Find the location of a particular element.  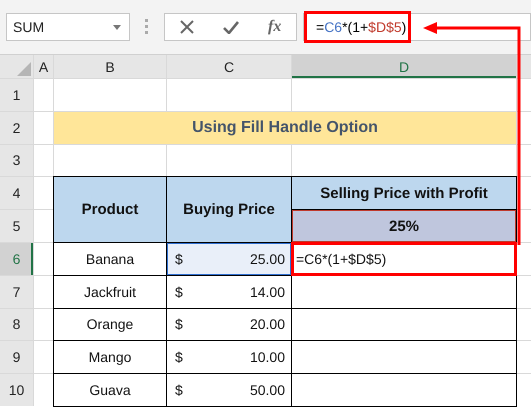

table-cell: Mango is located at coordinates (110, 357).